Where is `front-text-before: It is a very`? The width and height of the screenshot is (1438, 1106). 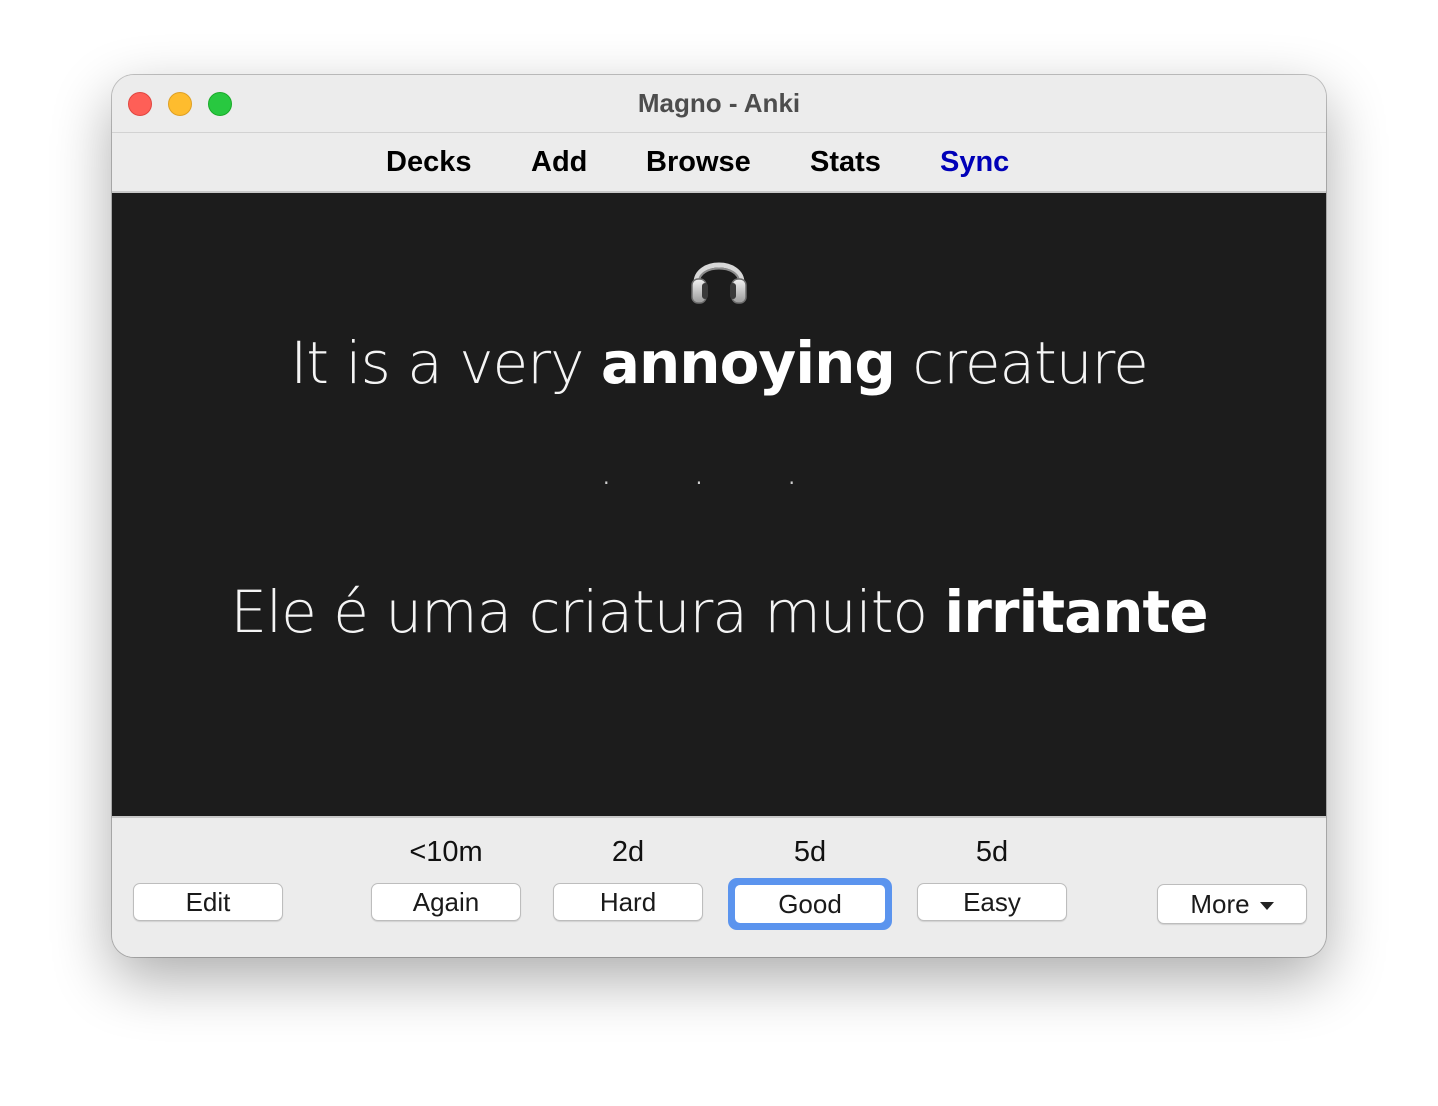 front-text-before: It is a very is located at coordinates (445, 363).